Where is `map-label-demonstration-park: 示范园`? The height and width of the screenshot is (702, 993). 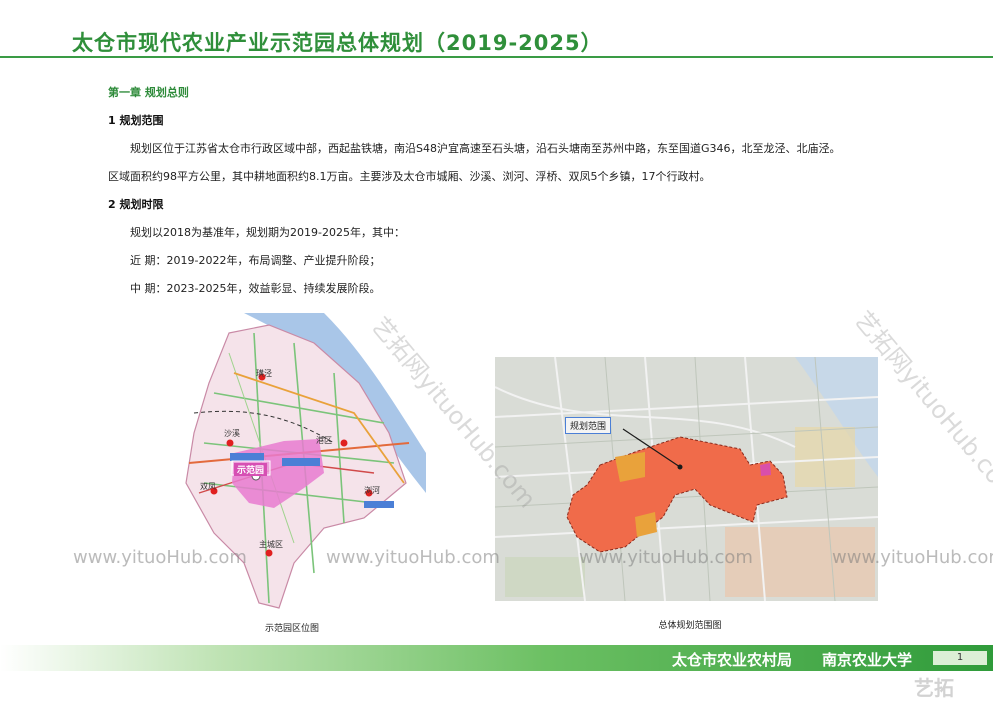 map-label-demonstration-park: 示范园 is located at coordinates (251, 469).